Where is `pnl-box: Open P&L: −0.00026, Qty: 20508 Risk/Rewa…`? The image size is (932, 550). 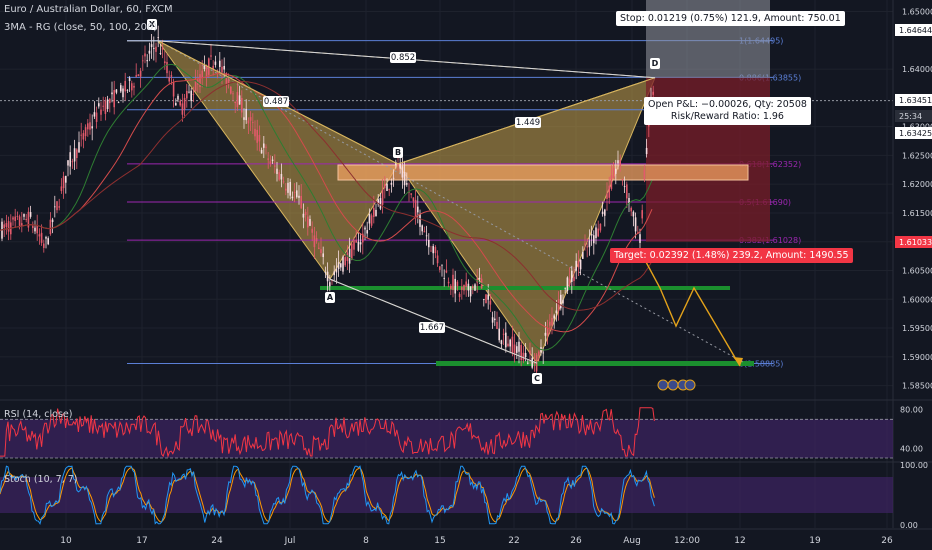
pnl-box: Open P&L: −0.00026, Qty: 20508 Risk/Rewa… is located at coordinates (727, 111).